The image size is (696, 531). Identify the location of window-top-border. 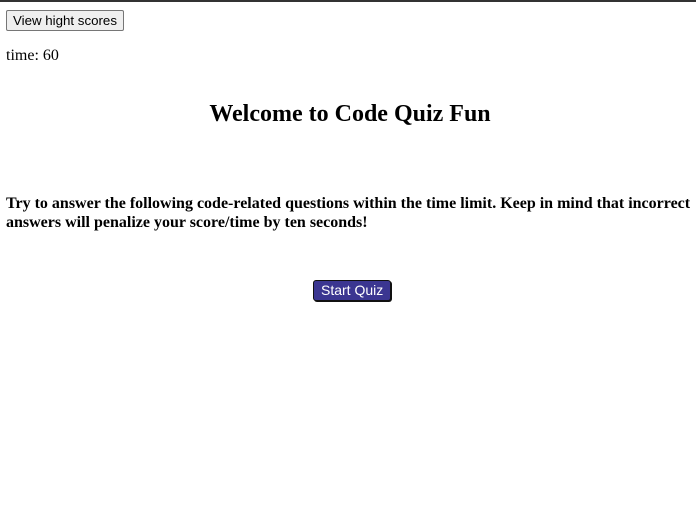
(348, 1).